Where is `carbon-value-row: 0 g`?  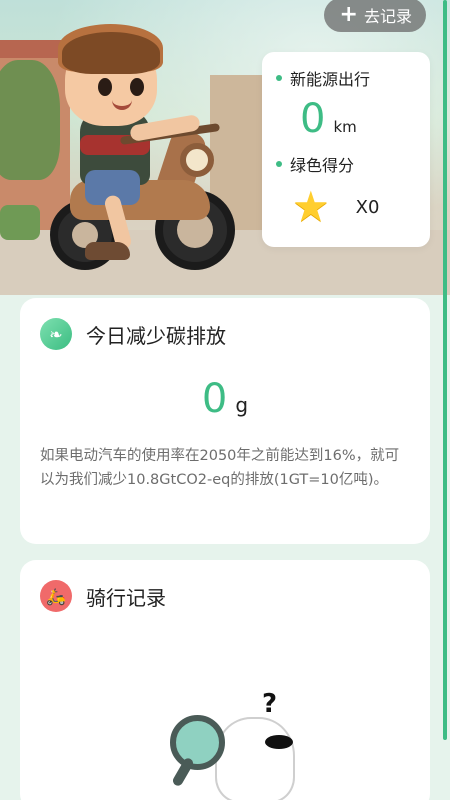 carbon-value-row: 0 g is located at coordinates (225, 399).